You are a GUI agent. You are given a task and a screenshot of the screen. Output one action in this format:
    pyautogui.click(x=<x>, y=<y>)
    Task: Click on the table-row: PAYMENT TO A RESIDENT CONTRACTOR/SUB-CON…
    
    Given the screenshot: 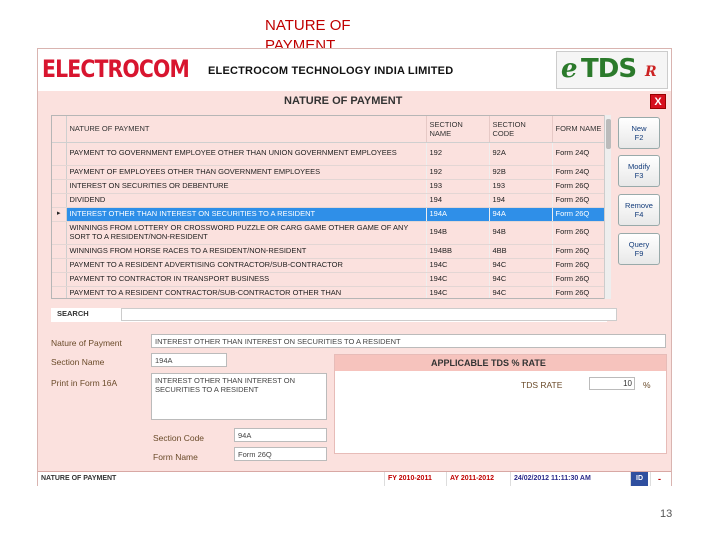 What is the action you would take?
    pyautogui.click(x=329, y=292)
    